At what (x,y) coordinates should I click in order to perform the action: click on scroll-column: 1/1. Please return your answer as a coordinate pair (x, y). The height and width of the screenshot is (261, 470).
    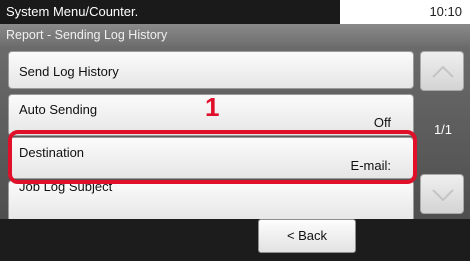
    Looking at the image, I should click on (443, 132).